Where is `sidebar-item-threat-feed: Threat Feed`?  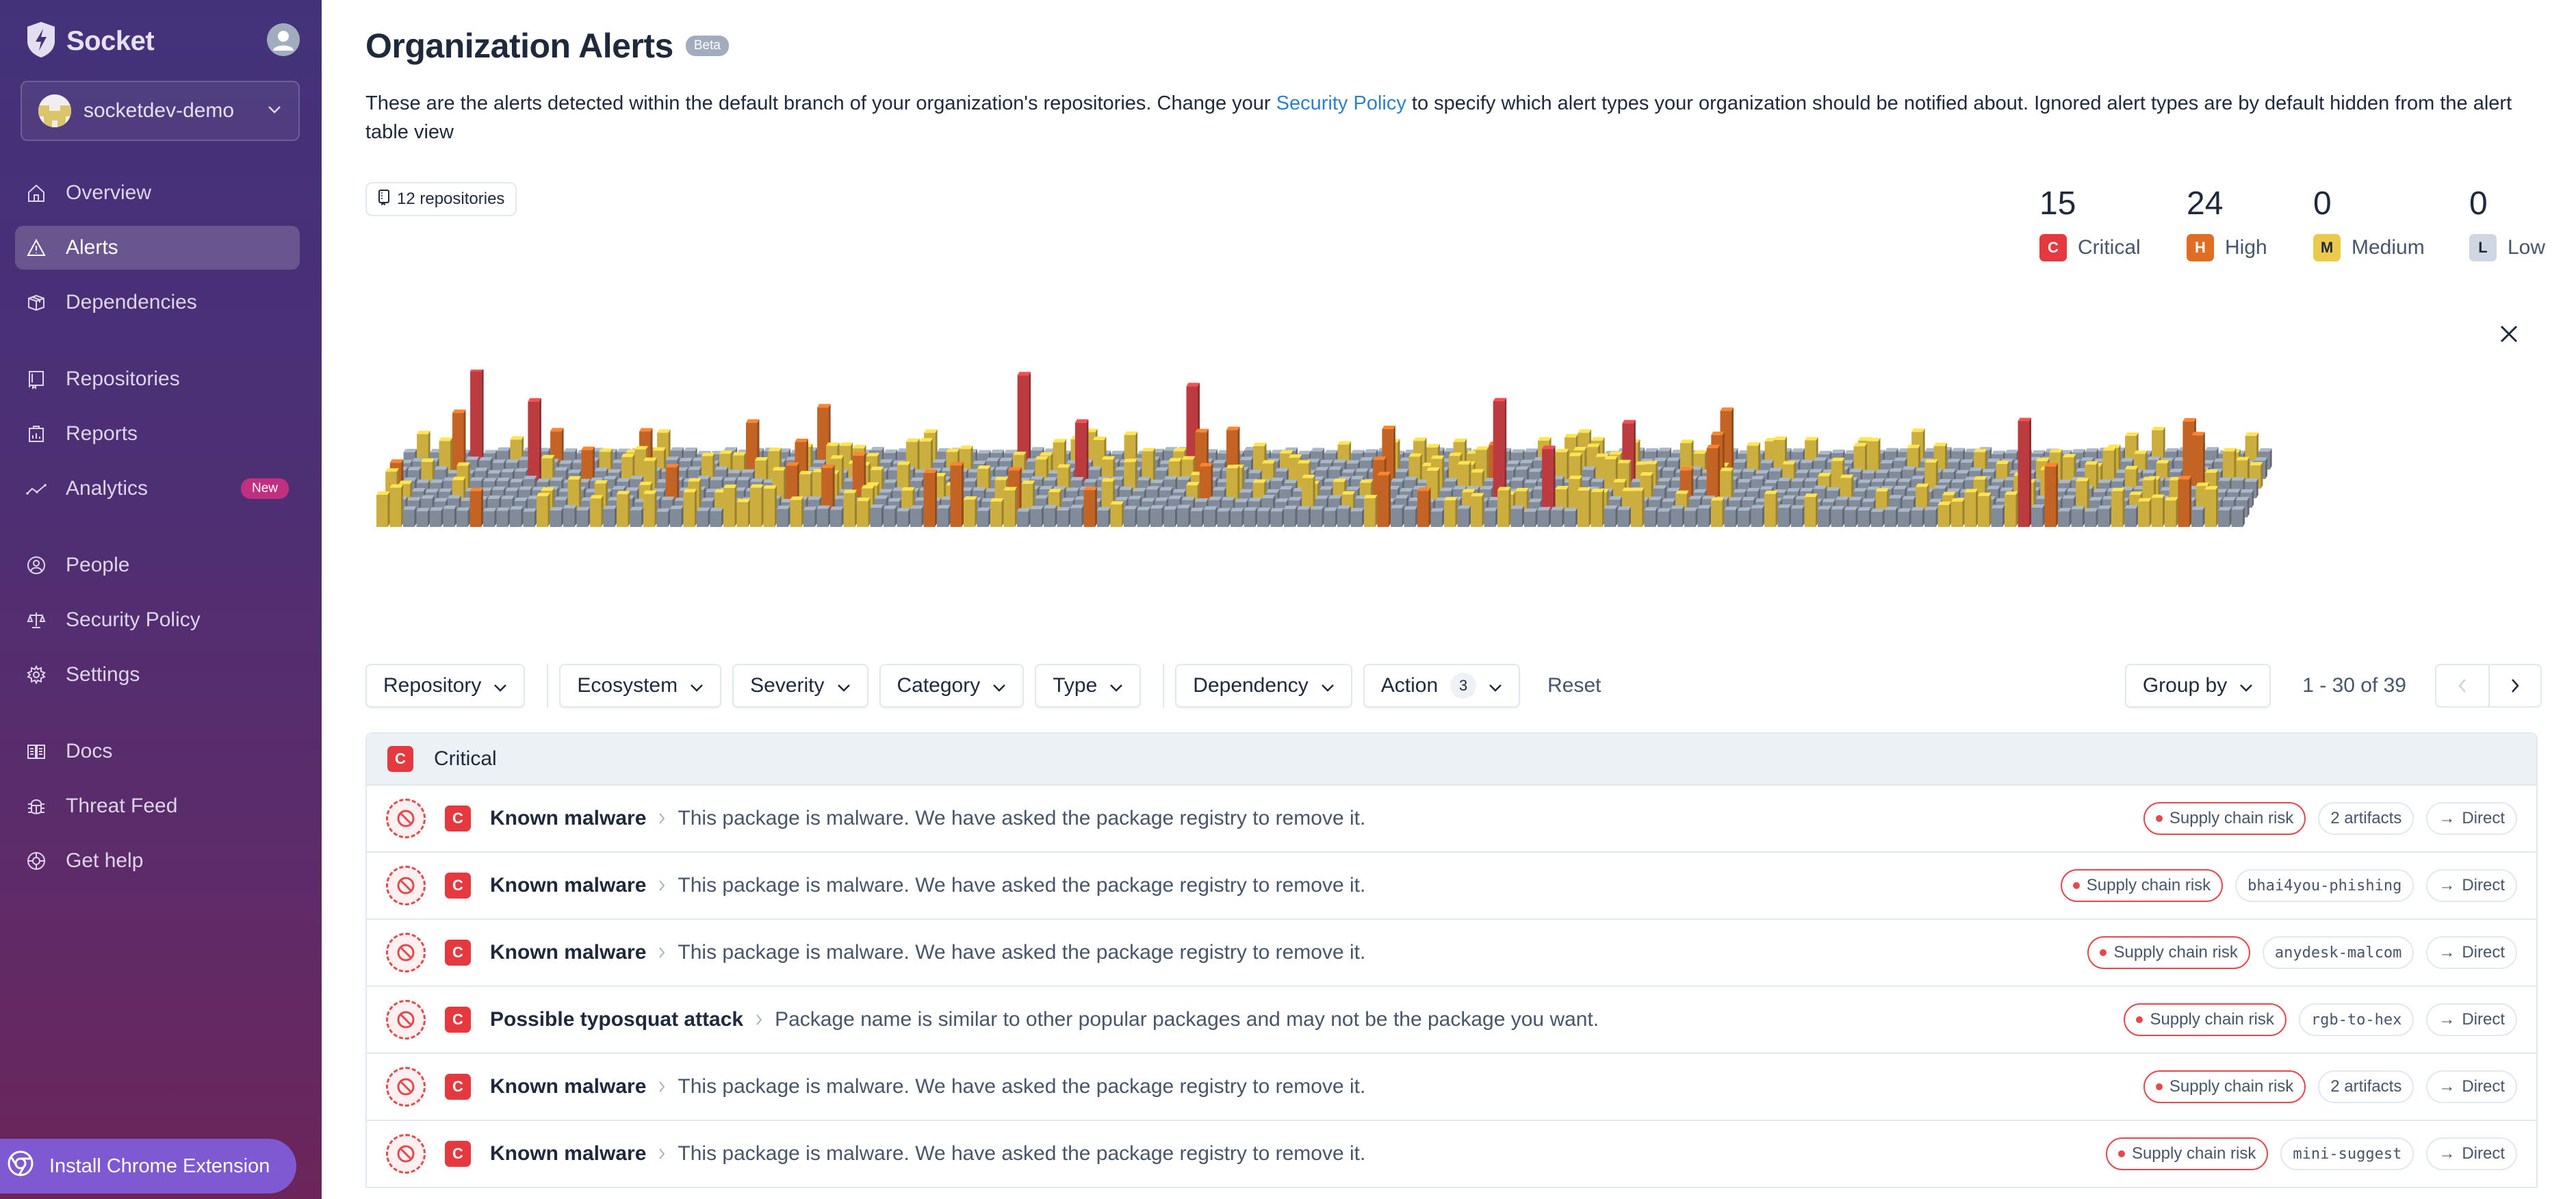
sidebar-item-threat-feed: Threat Feed is located at coordinates (157, 806).